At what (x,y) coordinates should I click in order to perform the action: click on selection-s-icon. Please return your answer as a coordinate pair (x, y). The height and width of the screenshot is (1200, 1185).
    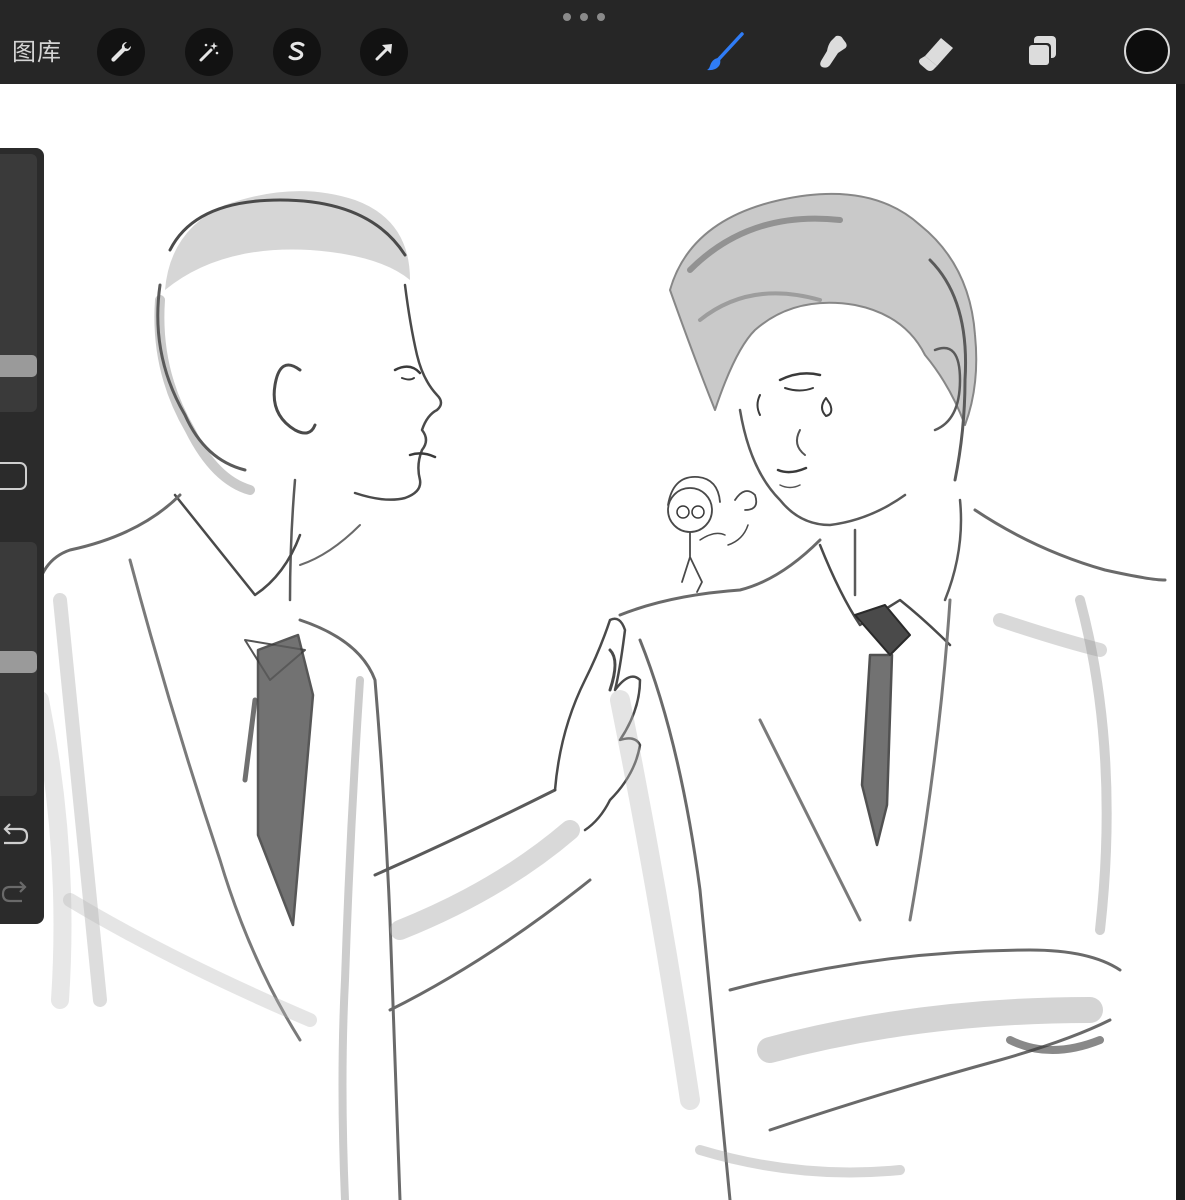
    Looking at the image, I should click on (296, 51).